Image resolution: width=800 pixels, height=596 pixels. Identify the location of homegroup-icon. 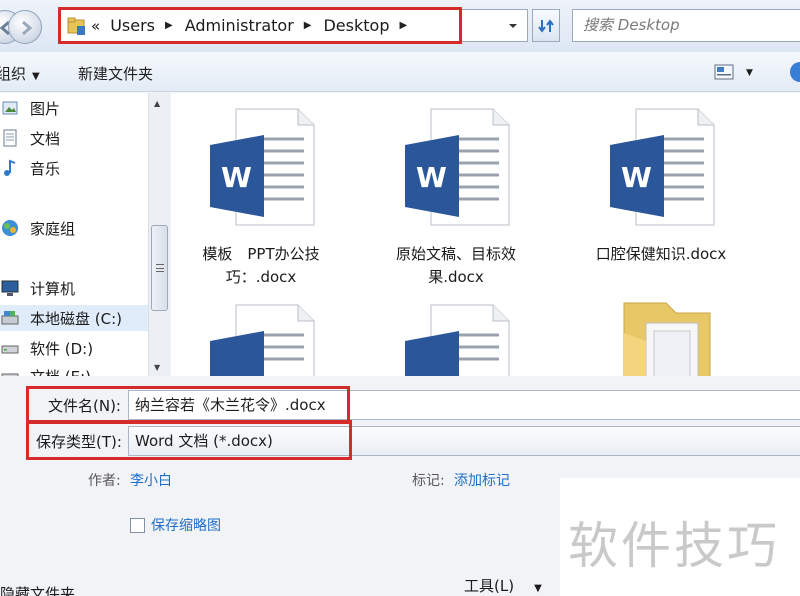
(11, 228).